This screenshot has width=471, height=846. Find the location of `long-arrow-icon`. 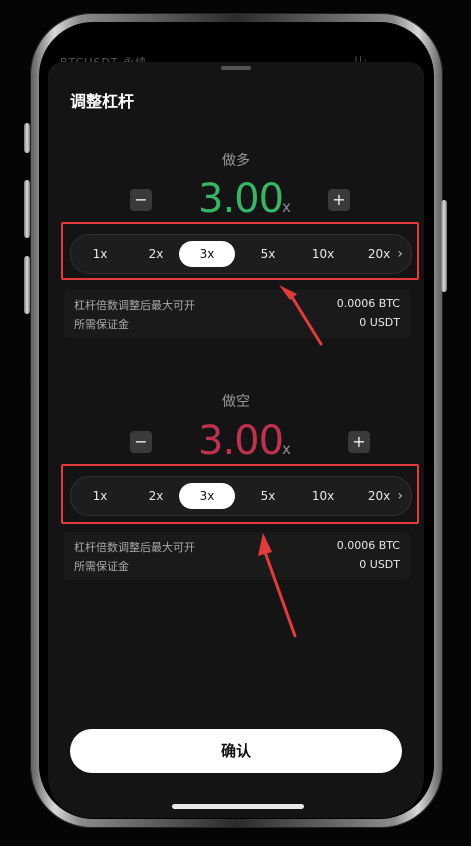

long-arrow-icon is located at coordinates (301, 315).